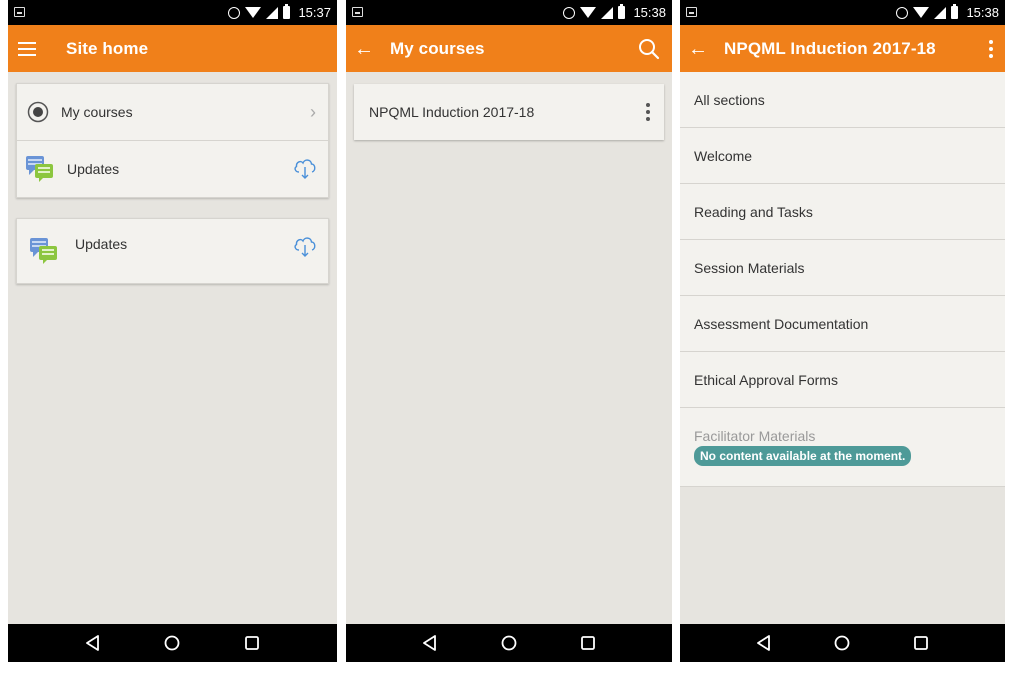  Describe the element at coordinates (842, 380) in the screenshot. I see `section-item-ethical-approval-forms: Ethical Approval Forms` at that location.